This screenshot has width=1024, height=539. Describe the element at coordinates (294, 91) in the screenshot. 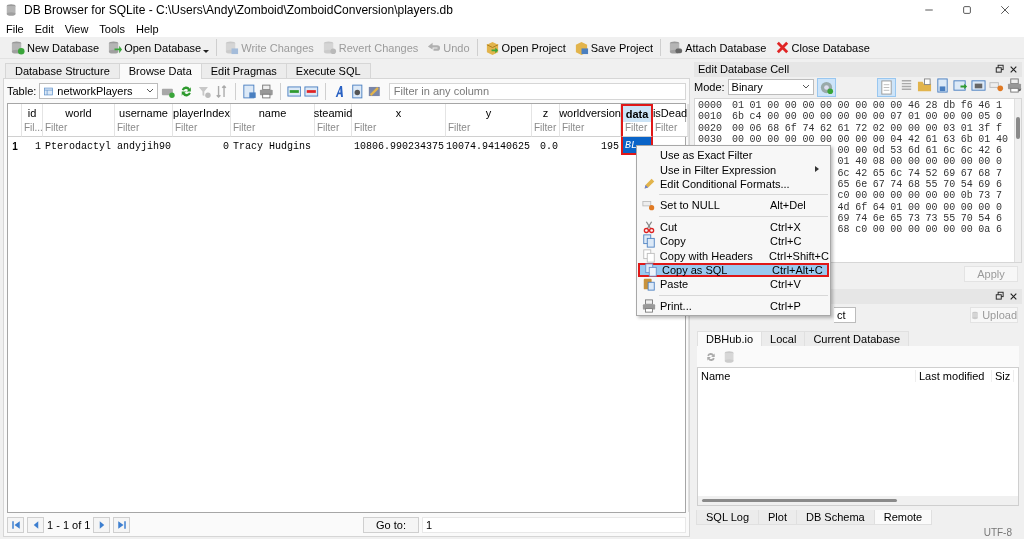

I see `insert-record-icon` at that location.